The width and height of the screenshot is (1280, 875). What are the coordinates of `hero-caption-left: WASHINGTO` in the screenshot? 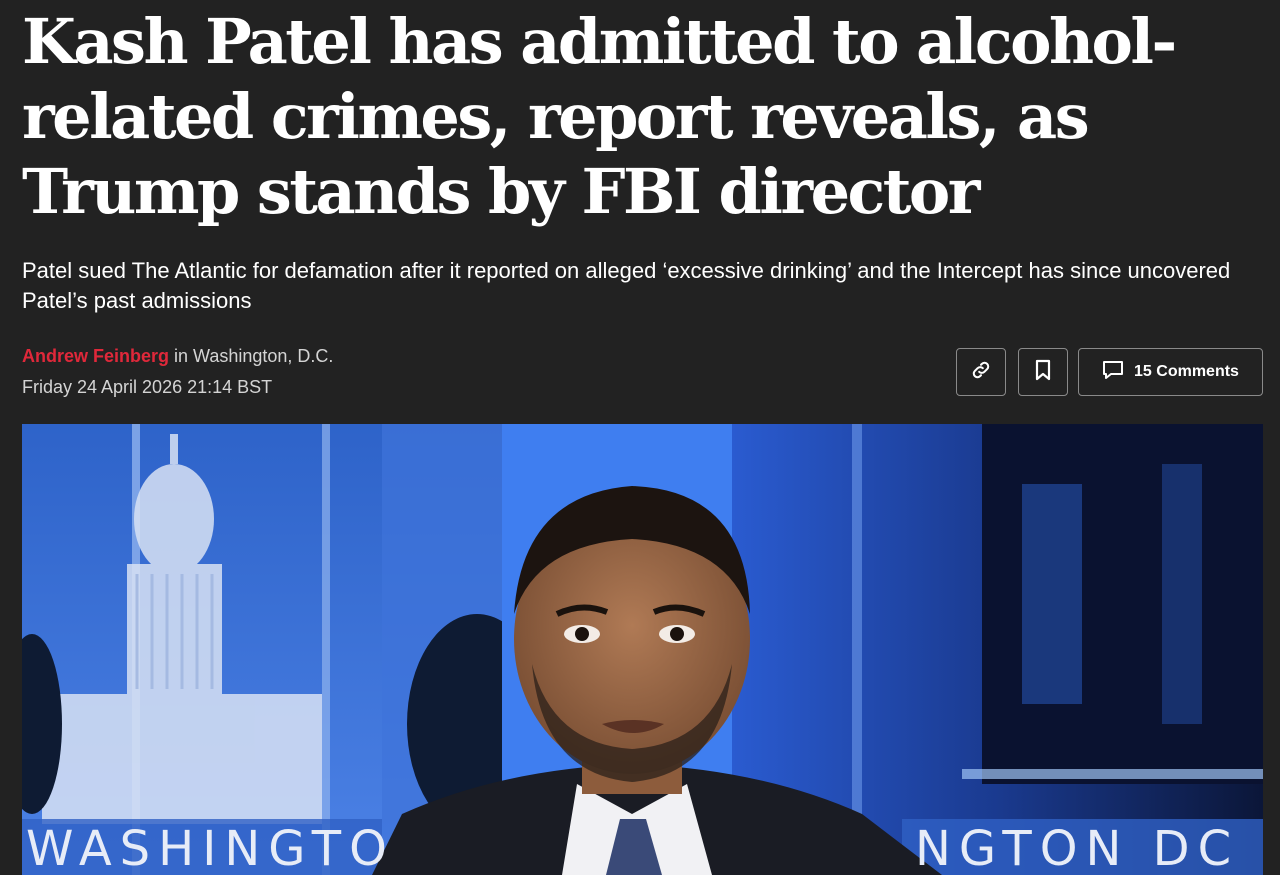 It's located at (210, 848).